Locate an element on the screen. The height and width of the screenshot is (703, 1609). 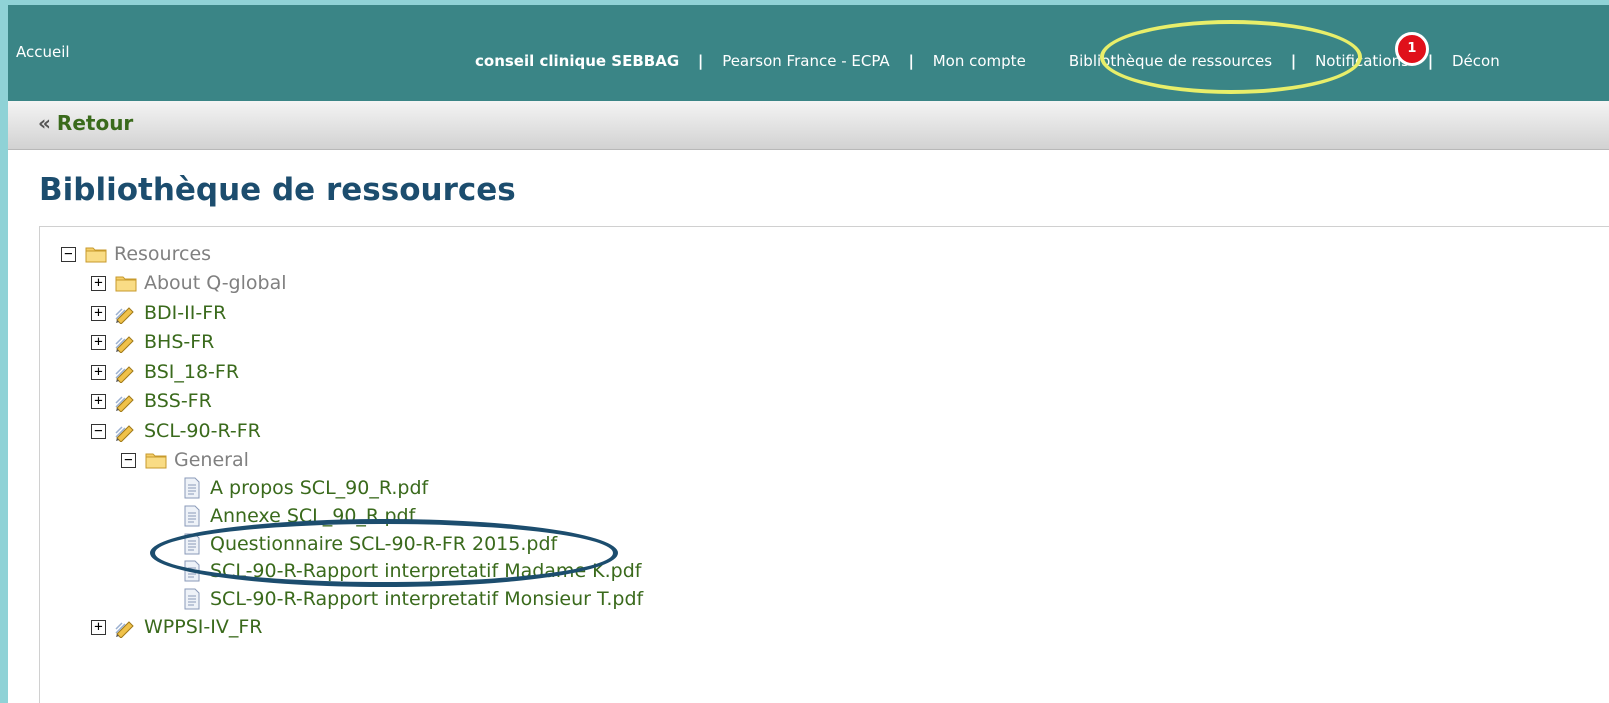
org-link: Pearson France - ECPA is located at coordinates (806, 61).